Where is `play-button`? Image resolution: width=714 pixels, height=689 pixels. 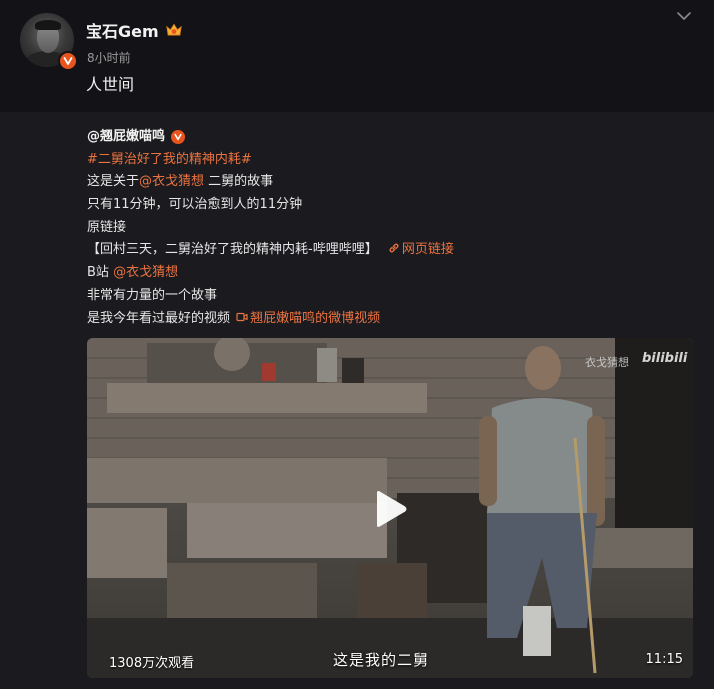
play-button is located at coordinates (390, 509).